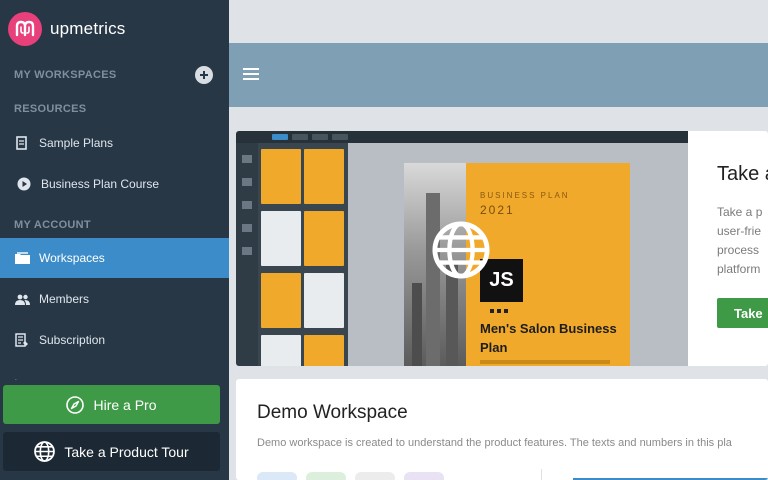 The image size is (768, 480). I want to click on hamburger-menu-icon, so click(251, 75).